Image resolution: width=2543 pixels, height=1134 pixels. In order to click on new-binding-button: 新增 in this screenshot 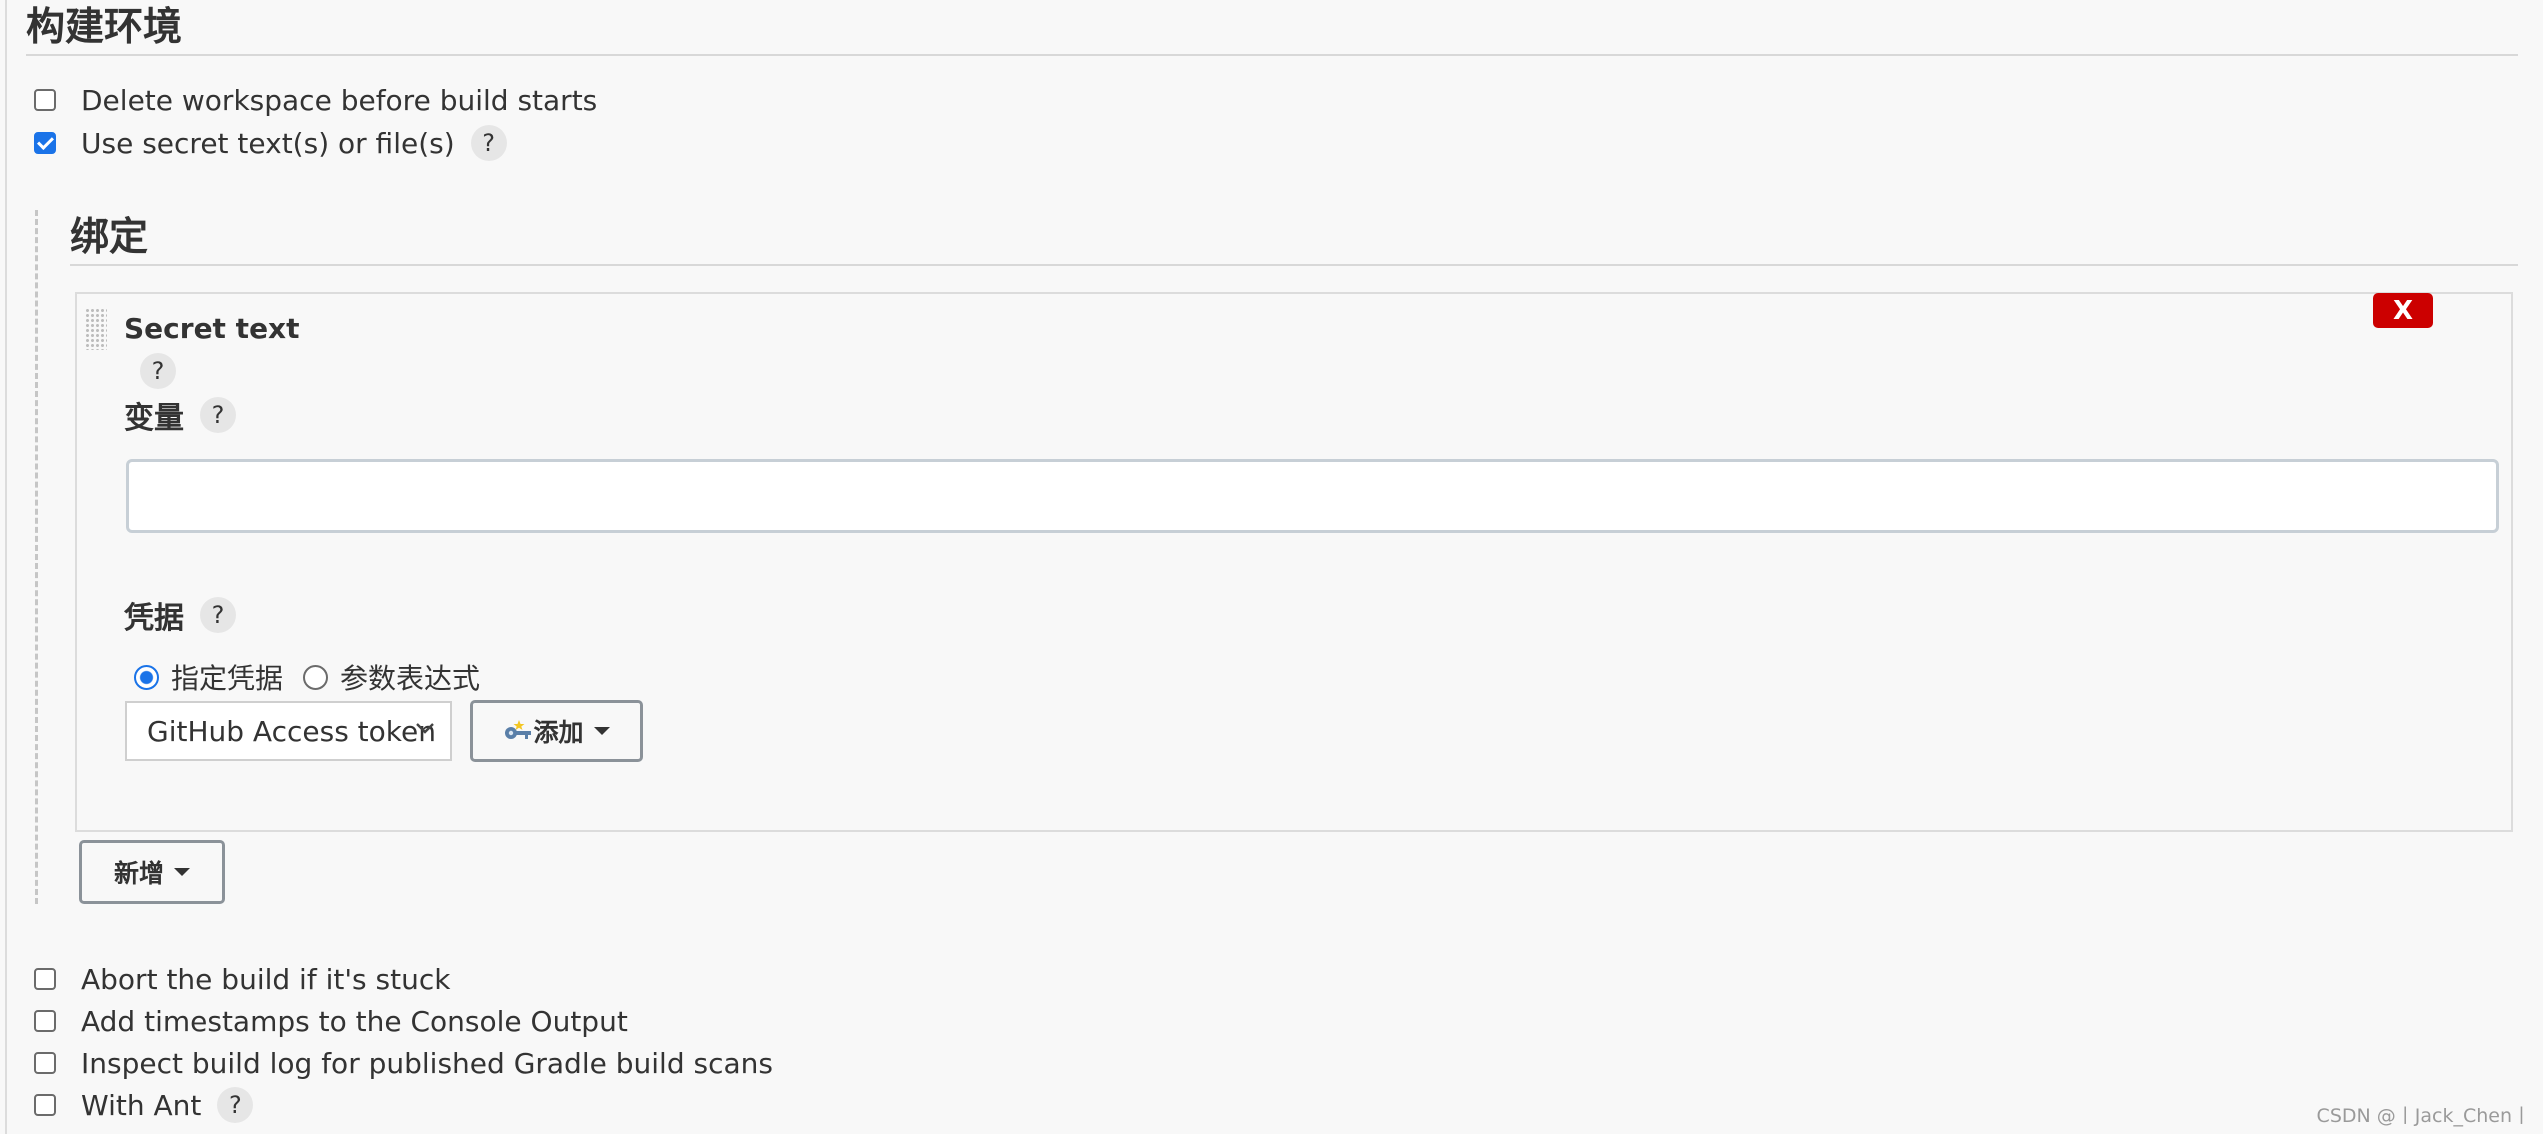, I will do `click(152, 872)`.